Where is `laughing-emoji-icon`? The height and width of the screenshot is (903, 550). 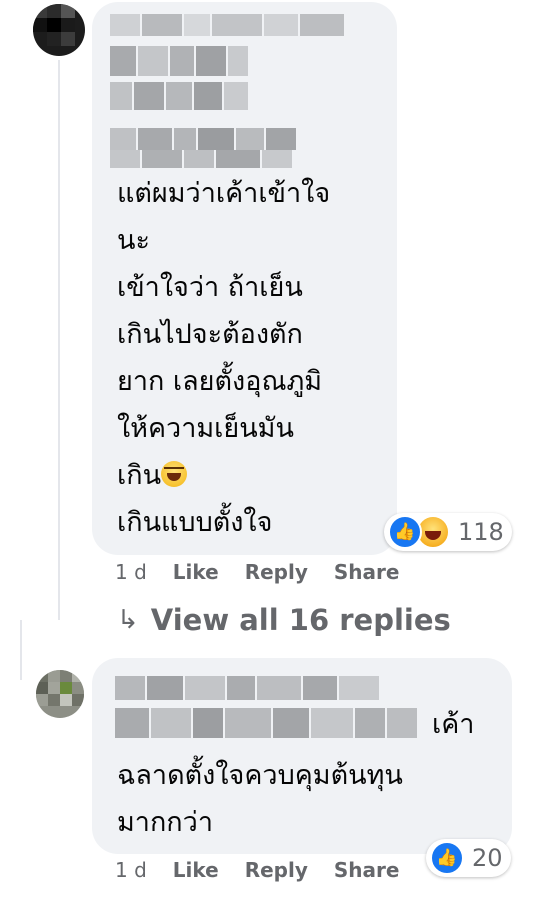 laughing-emoji-icon is located at coordinates (174, 474).